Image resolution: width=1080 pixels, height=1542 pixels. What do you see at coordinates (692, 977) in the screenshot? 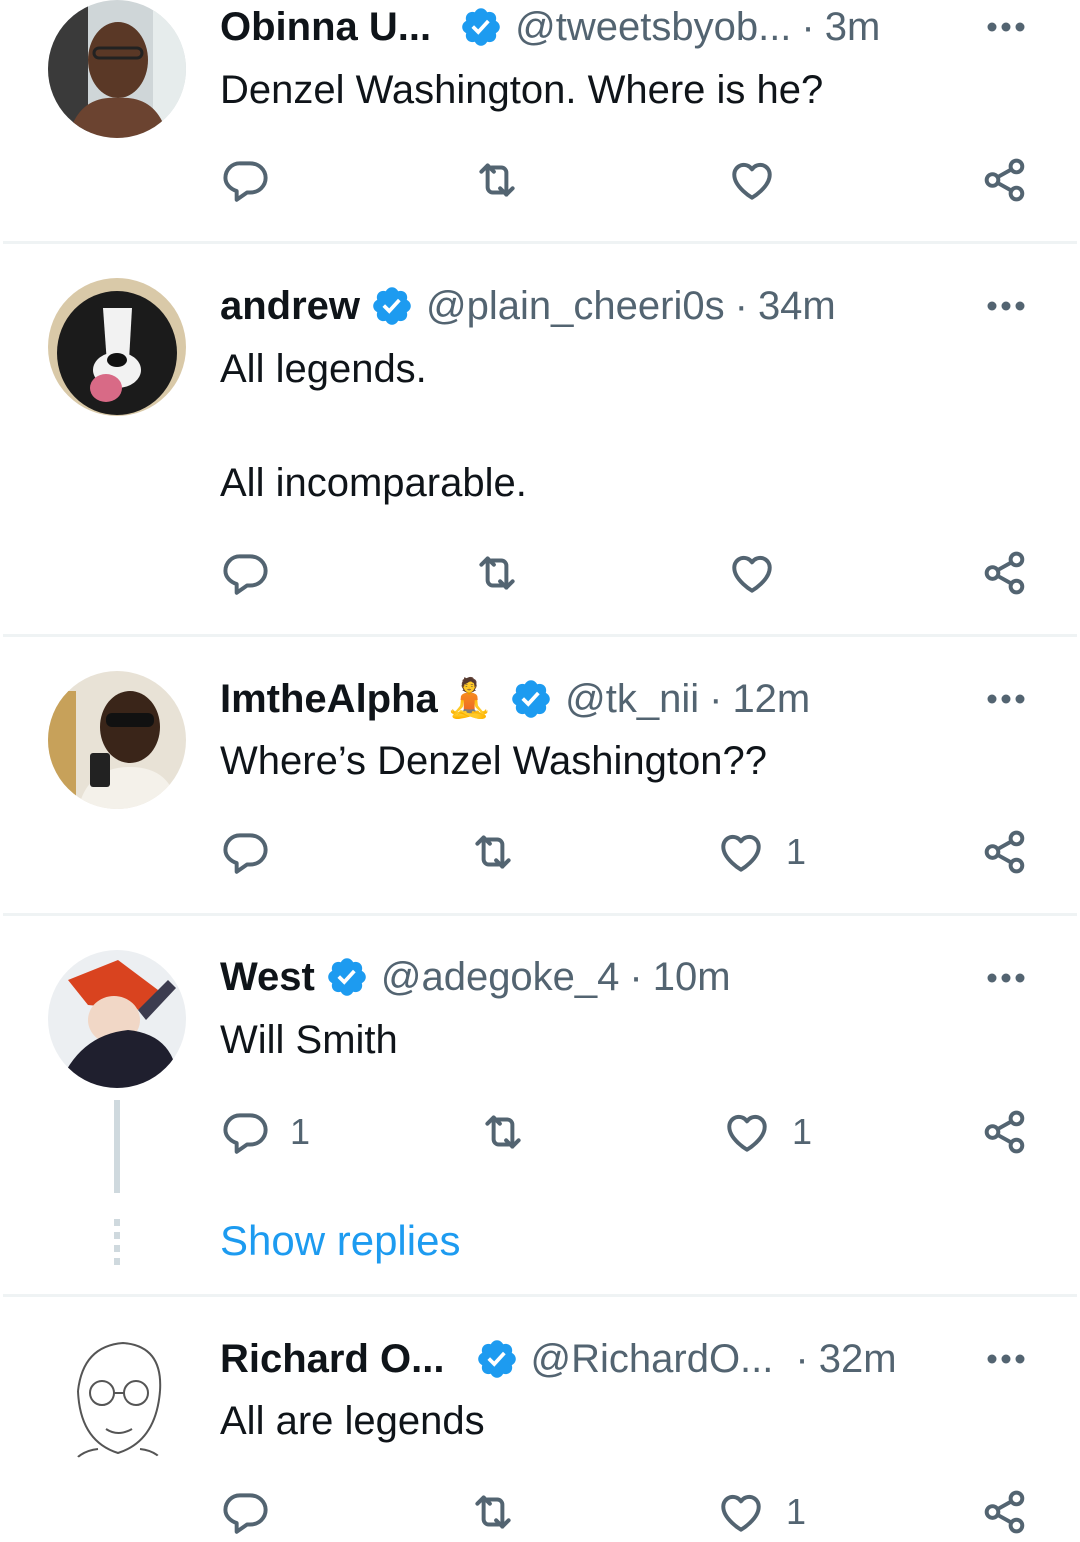
I see `timestamp: 10m` at bounding box center [692, 977].